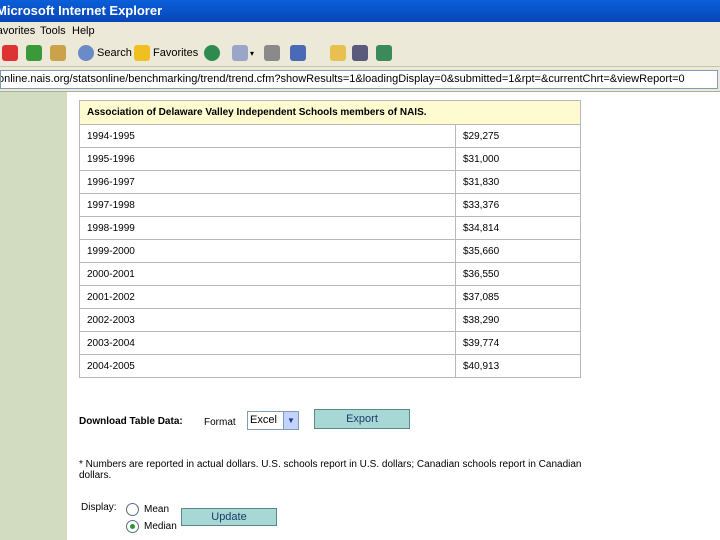  I want to click on stop-icon, so click(10, 53).